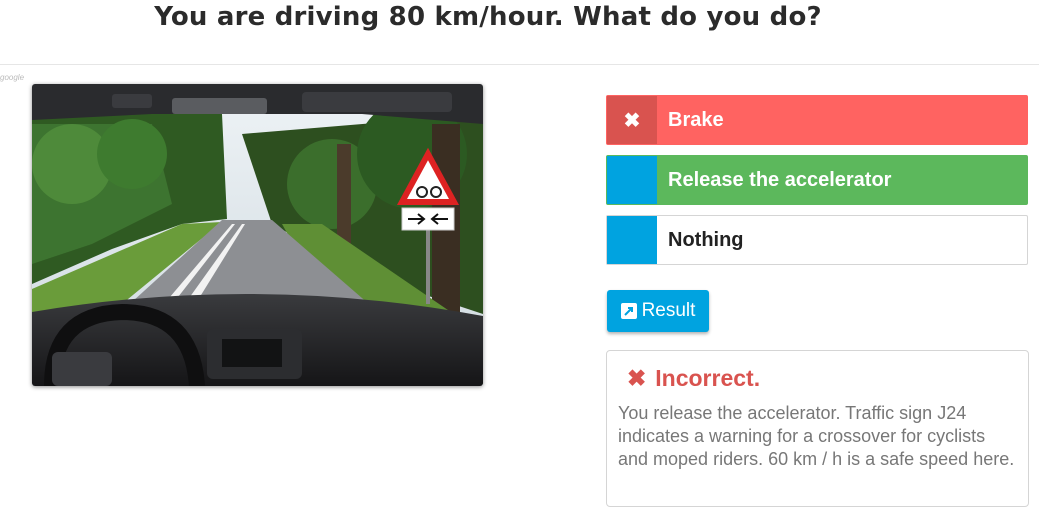 Image resolution: width=1039 pixels, height=522 pixels. Describe the element at coordinates (706, 239) in the screenshot. I see `answer-label: Nothing` at that location.